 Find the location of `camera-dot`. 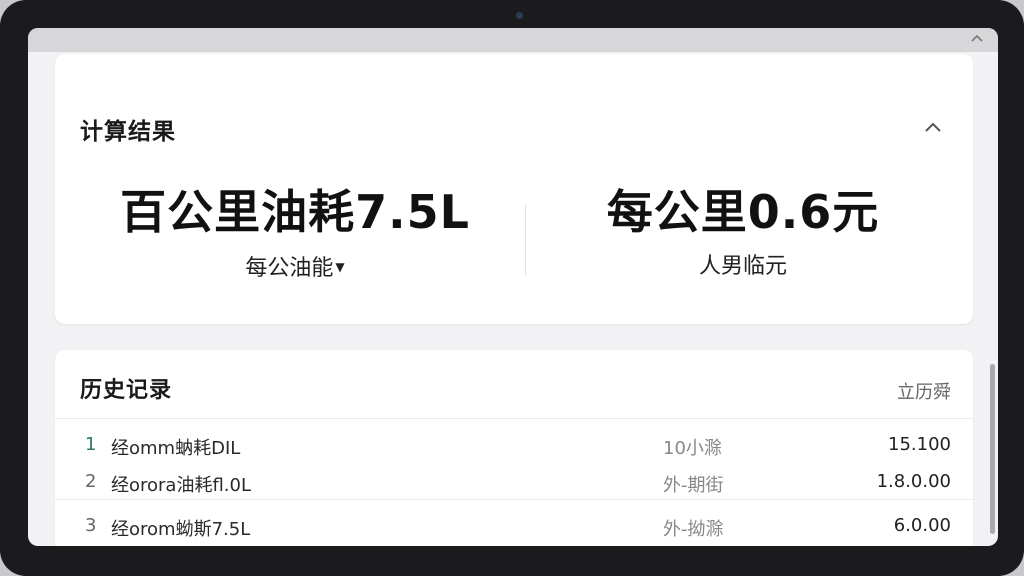

camera-dot is located at coordinates (519, 15).